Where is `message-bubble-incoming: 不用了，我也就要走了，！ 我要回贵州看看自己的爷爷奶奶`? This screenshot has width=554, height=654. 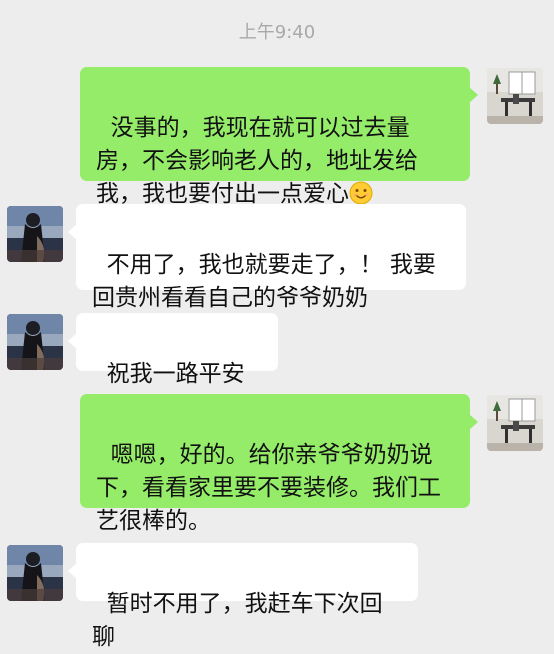
message-bubble-incoming: 不用了，我也就要走了，！ 我要回贵州看看自己的爷爷奶奶 is located at coordinates (267, 257).